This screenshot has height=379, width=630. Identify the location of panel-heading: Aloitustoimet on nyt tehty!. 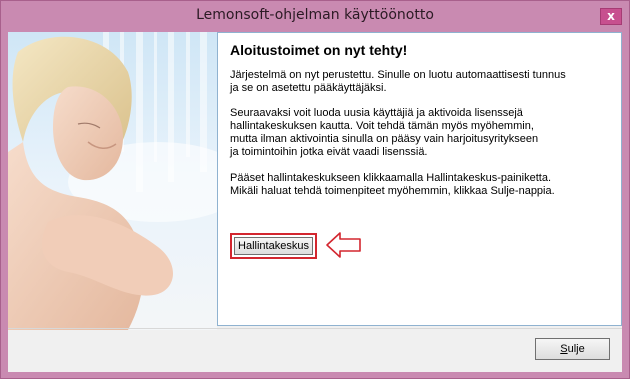
(319, 50).